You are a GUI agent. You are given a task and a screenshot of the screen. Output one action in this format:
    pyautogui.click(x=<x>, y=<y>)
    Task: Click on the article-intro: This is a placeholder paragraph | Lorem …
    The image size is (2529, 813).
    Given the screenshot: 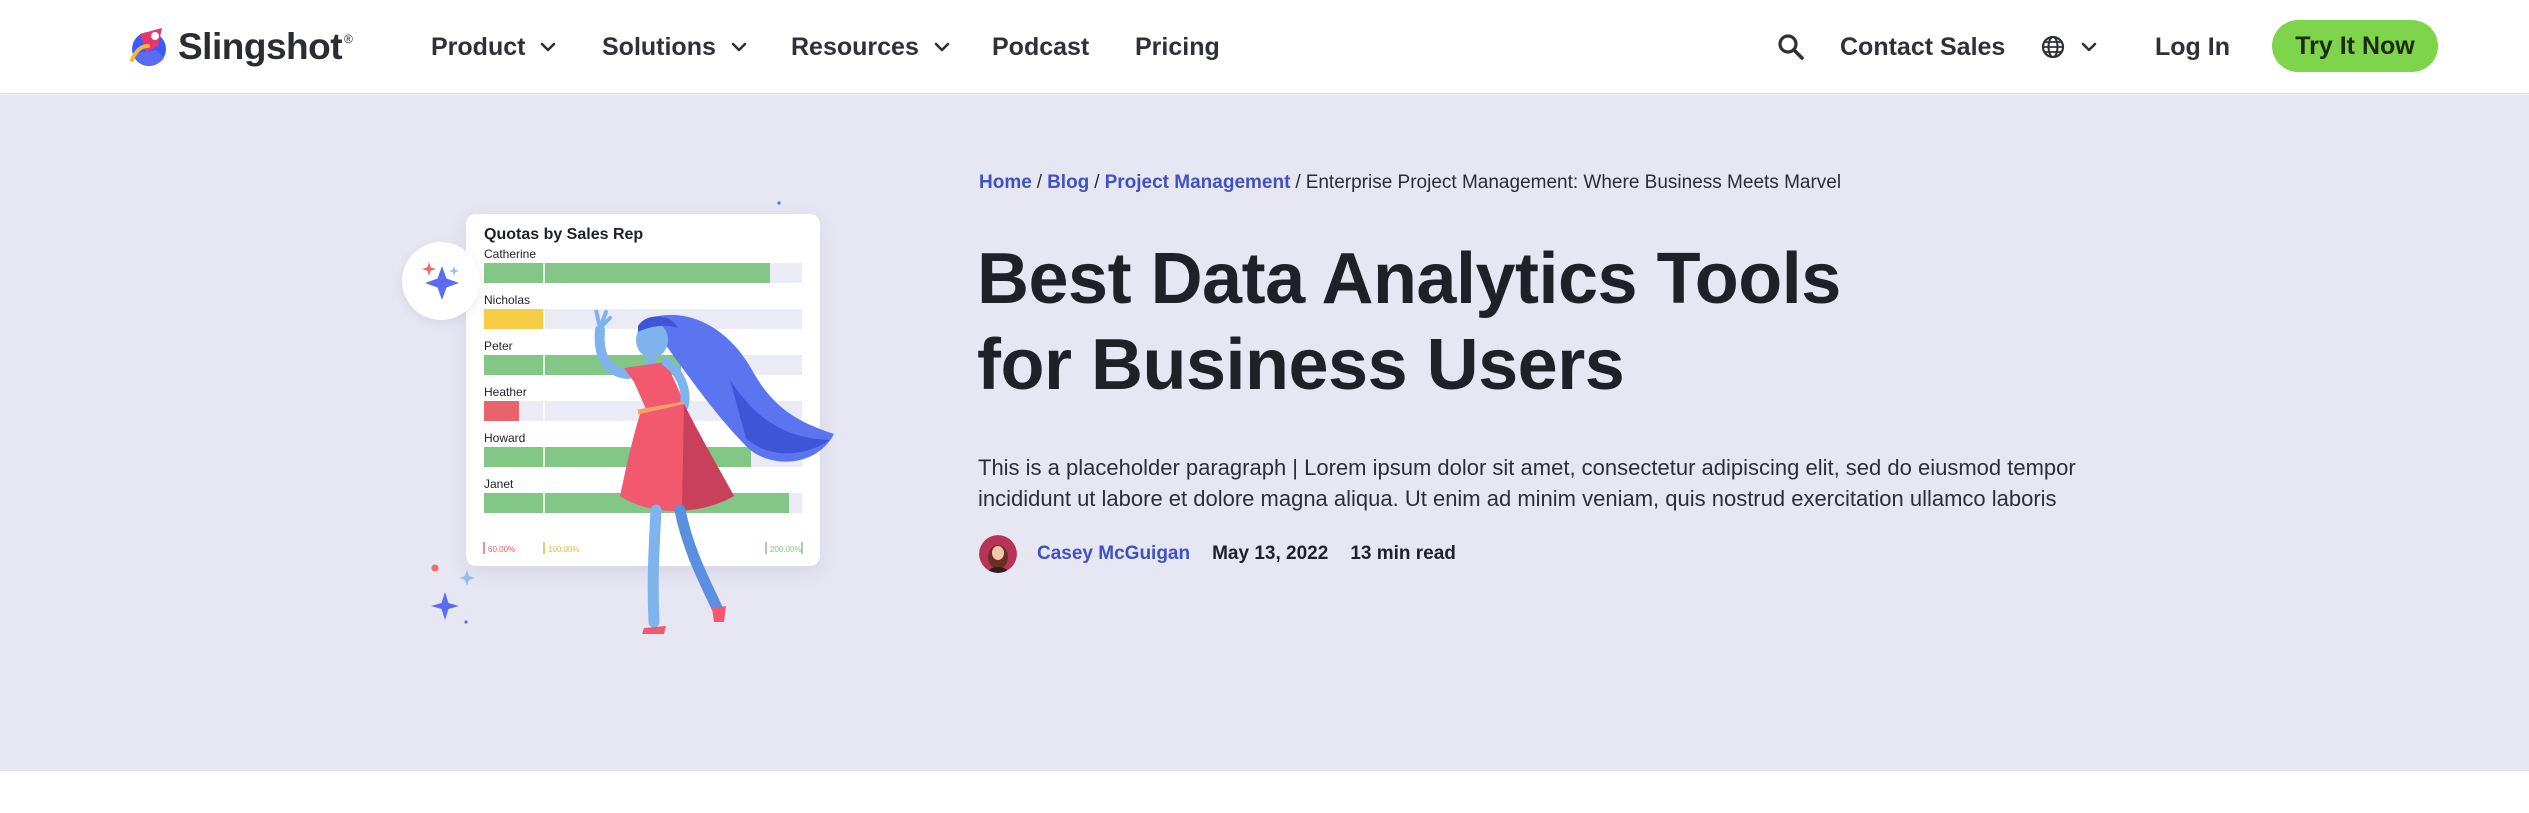 What is the action you would take?
    pyautogui.click(x=1527, y=483)
    